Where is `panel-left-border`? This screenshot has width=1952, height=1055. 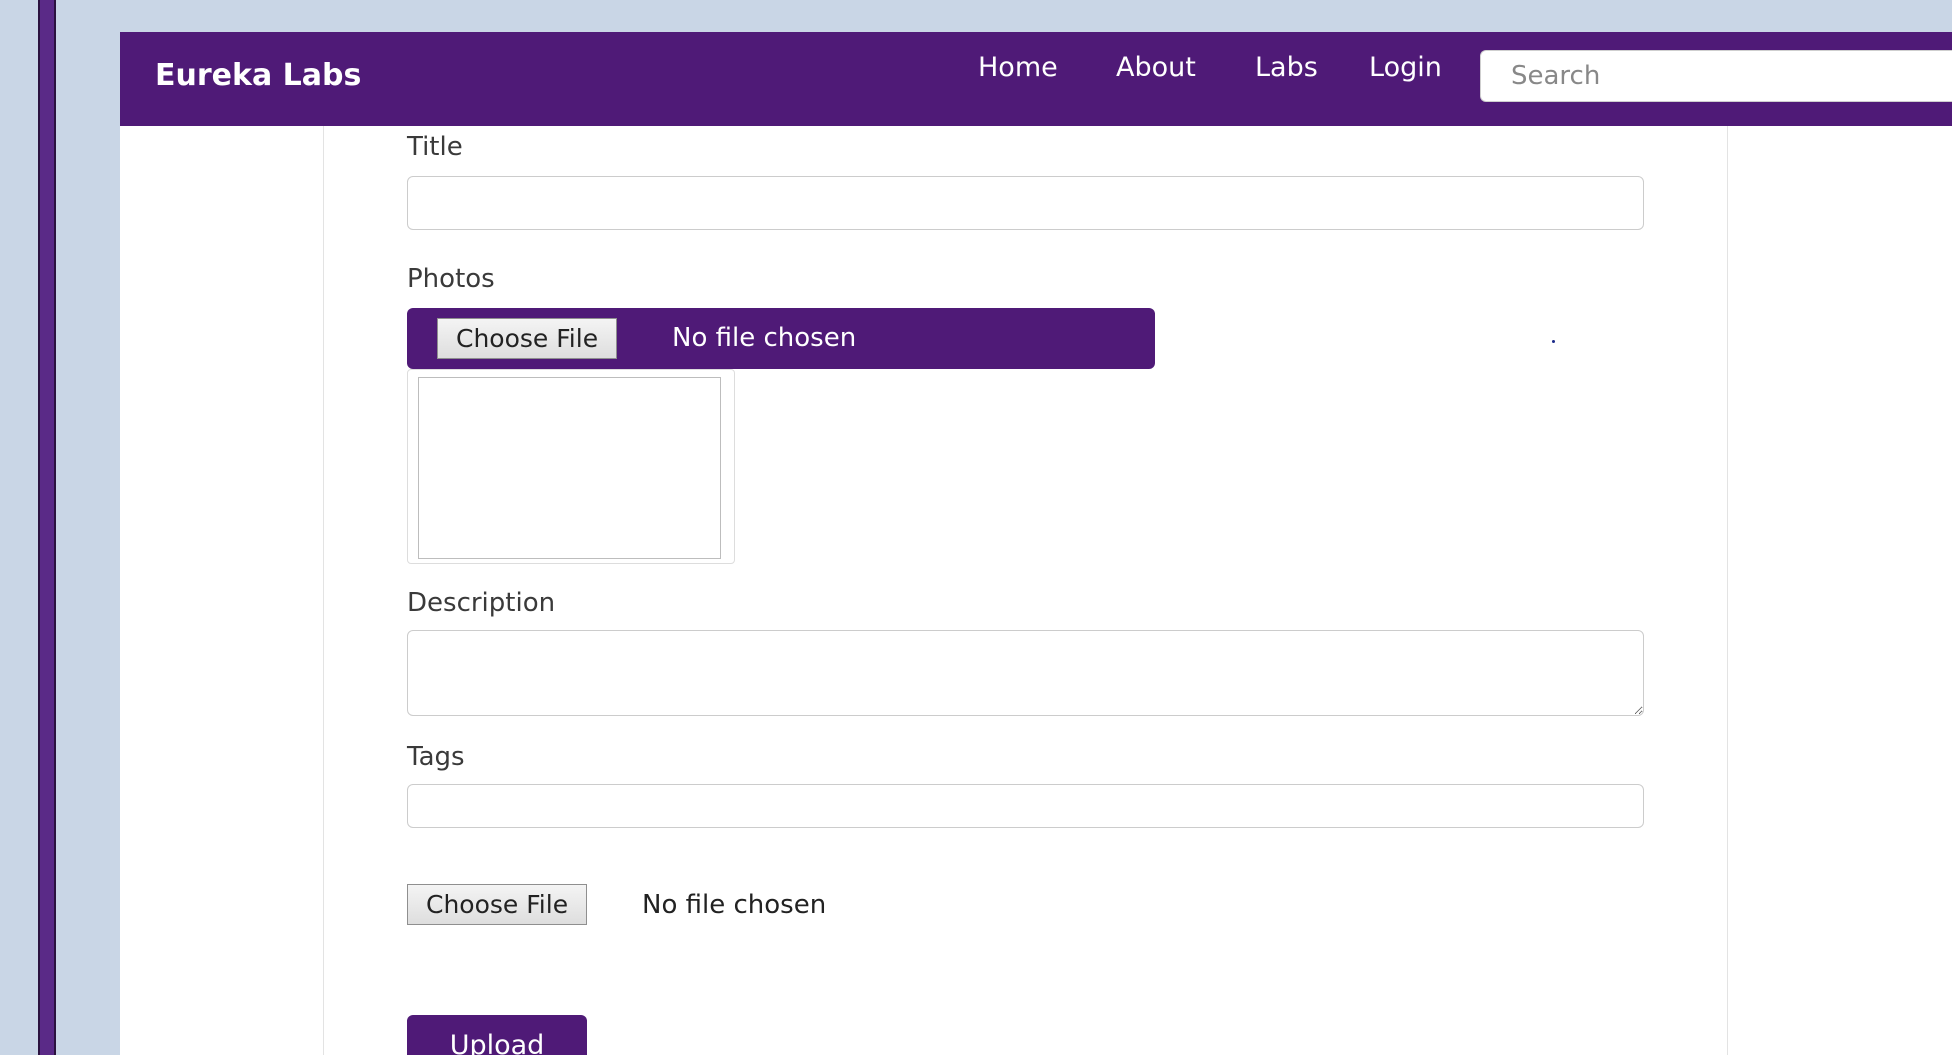 panel-left-border is located at coordinates (323, 590).